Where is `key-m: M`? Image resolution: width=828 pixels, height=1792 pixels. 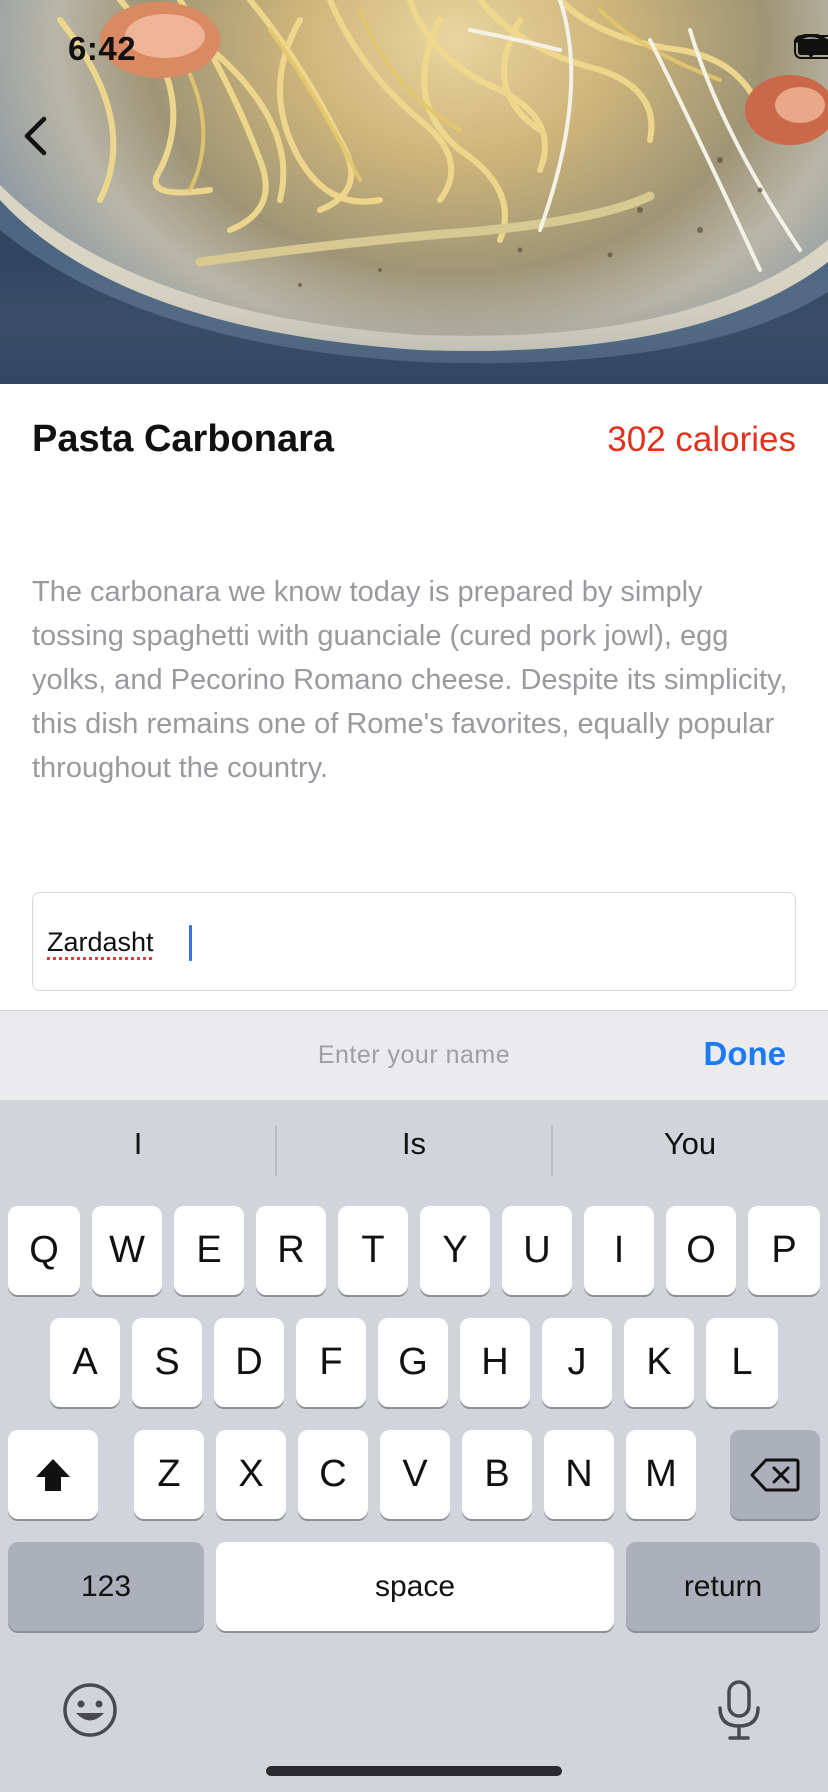
key-m: M is located at coordinates (661, 1474).